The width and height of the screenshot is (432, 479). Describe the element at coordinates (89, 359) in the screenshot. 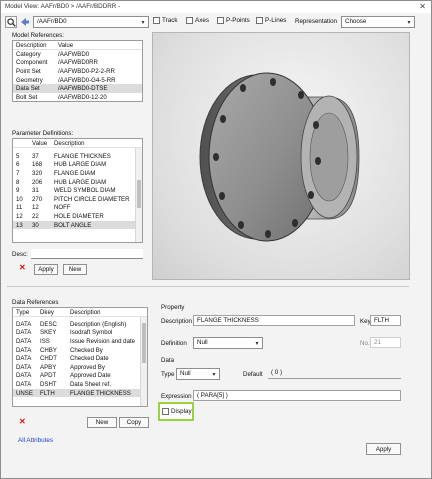

I see `data-reference-cell: Checked Date` at that location.